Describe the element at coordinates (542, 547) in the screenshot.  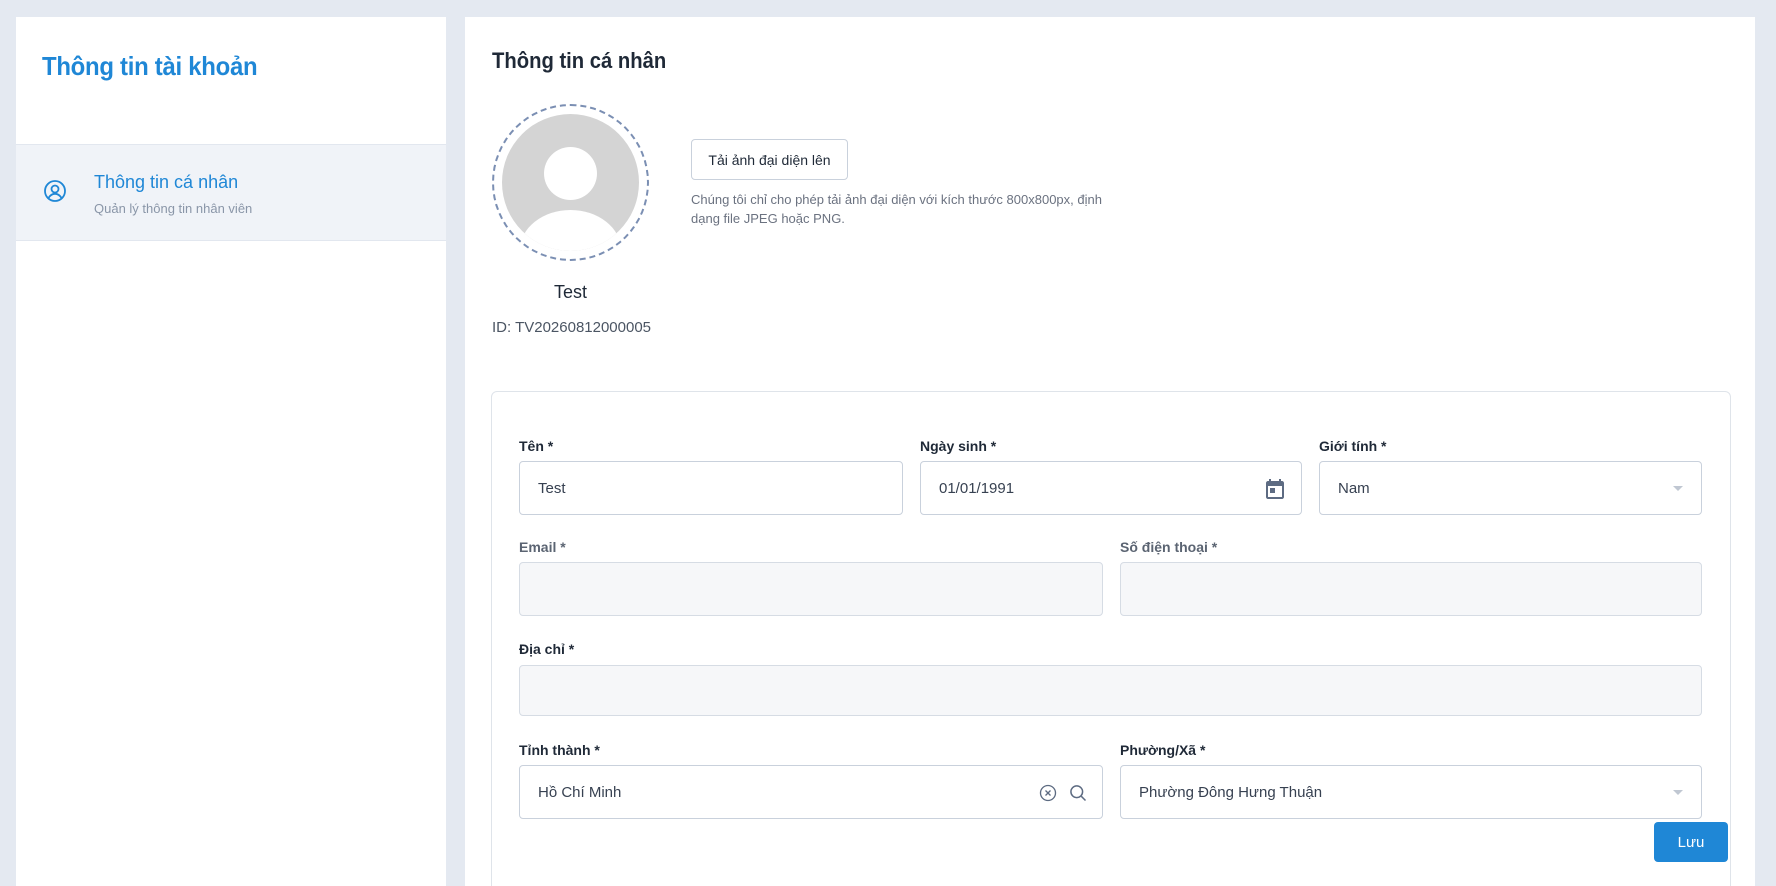
I see `email-label: Email *` at that location.